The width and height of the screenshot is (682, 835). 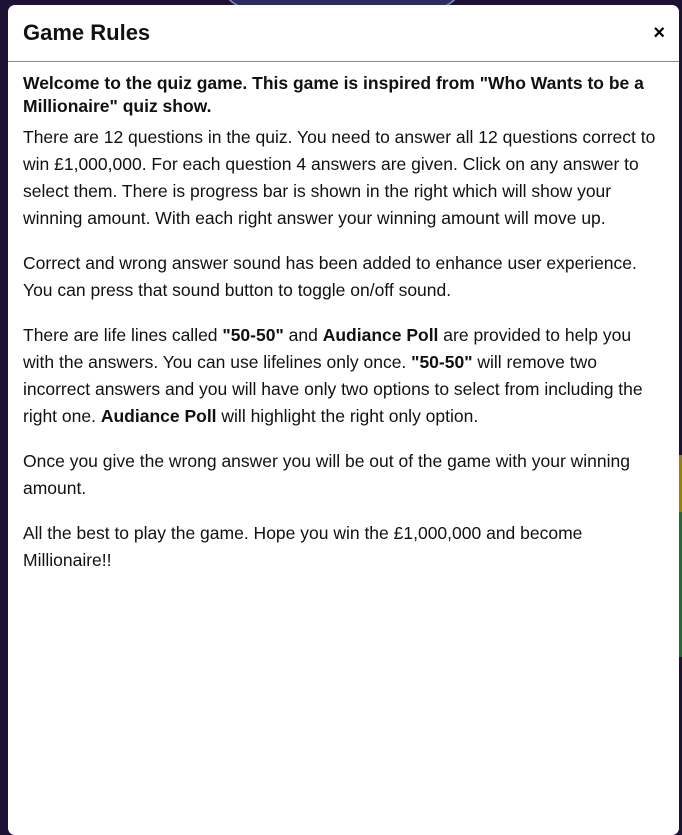 What do you see at coordinates (303, 335) in the screenshot?
I see `text: and` at bounding box center [303, 335].